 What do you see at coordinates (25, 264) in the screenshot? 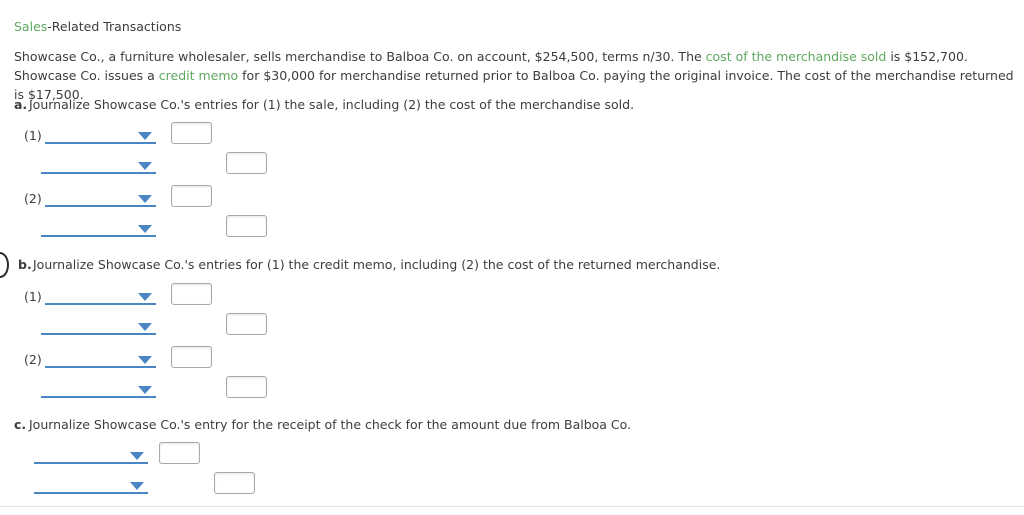
I see `section-letter-b: b.` at bounding box center [25, 264].